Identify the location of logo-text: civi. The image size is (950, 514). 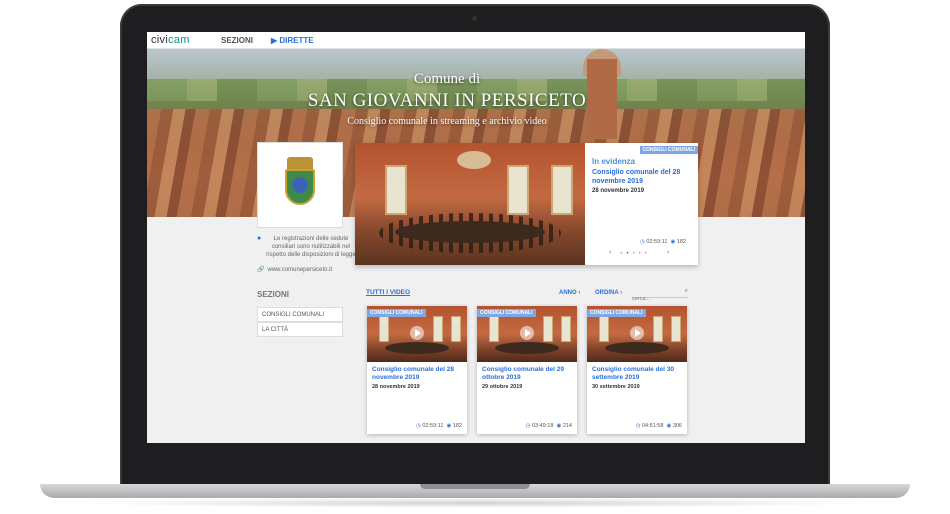
(160, 40).